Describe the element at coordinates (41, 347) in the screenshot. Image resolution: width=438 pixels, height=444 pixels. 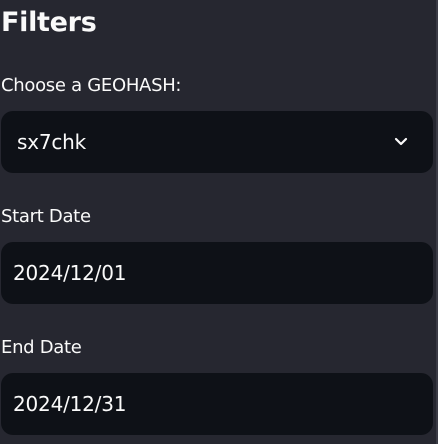
I see `end-date-label: End Date` at that location.